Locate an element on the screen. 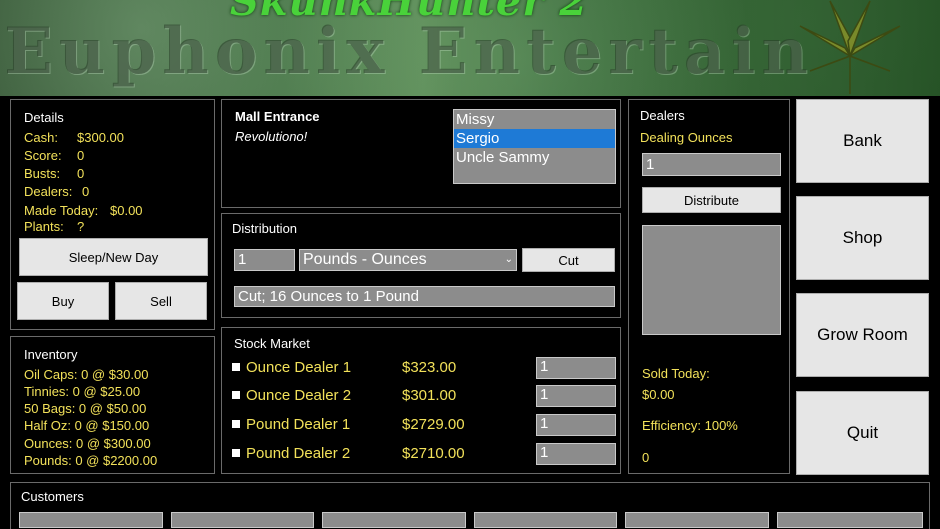  stock-dealer-name: Ounce Dealer 2 is located at coordinates (299, 395).